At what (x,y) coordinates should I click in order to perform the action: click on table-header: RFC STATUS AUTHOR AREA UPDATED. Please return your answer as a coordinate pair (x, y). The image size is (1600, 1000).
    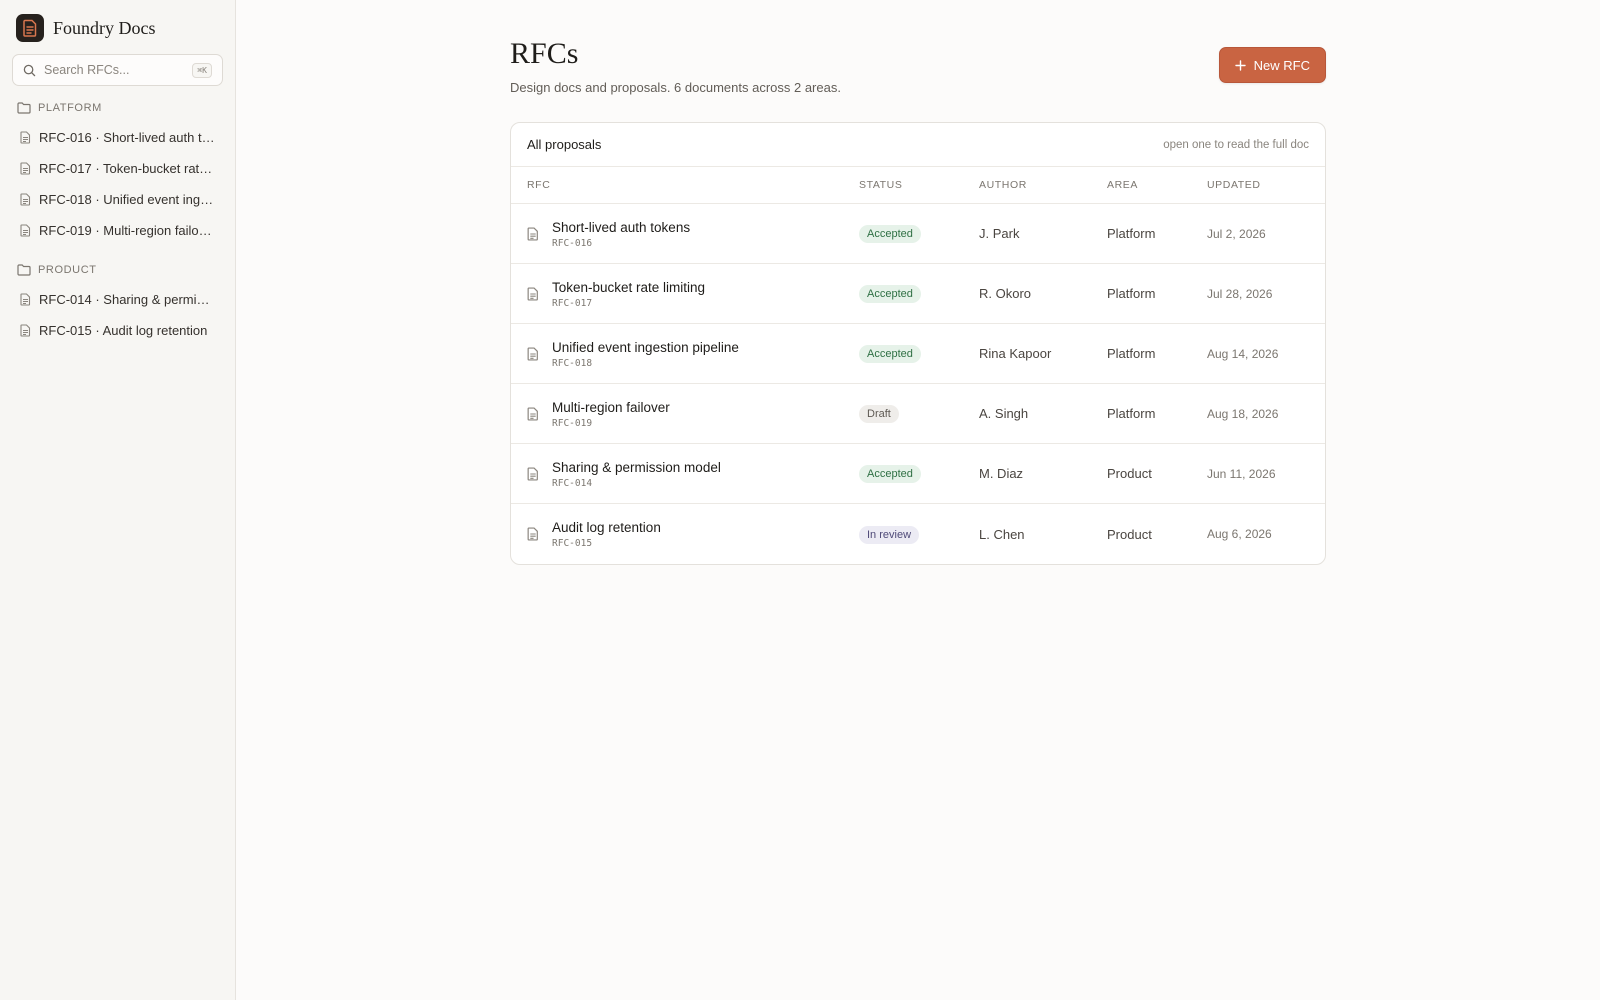
    Looking at the image, I should click on (918, 185).